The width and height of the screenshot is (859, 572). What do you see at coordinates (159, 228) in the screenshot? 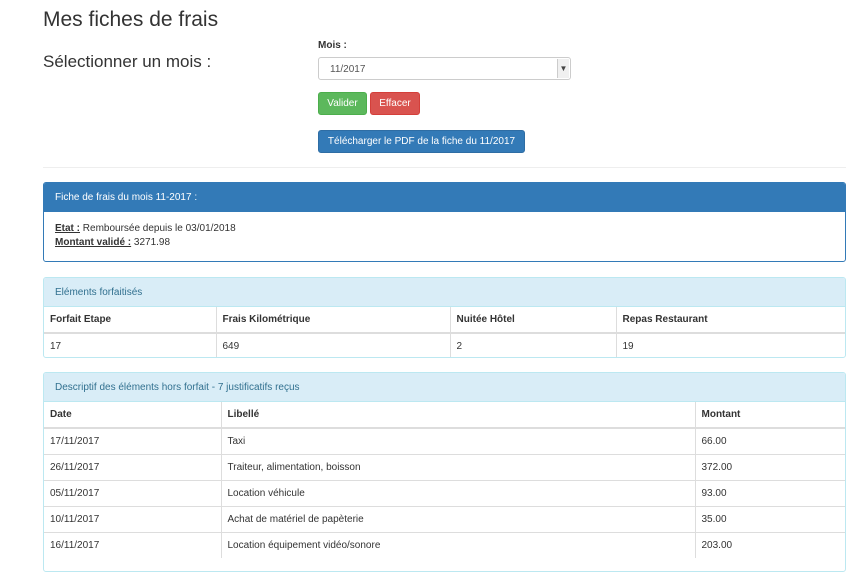
I see `etat-value: Remboursée depuis le 03/01/2018` at bounding box center [159, 228].